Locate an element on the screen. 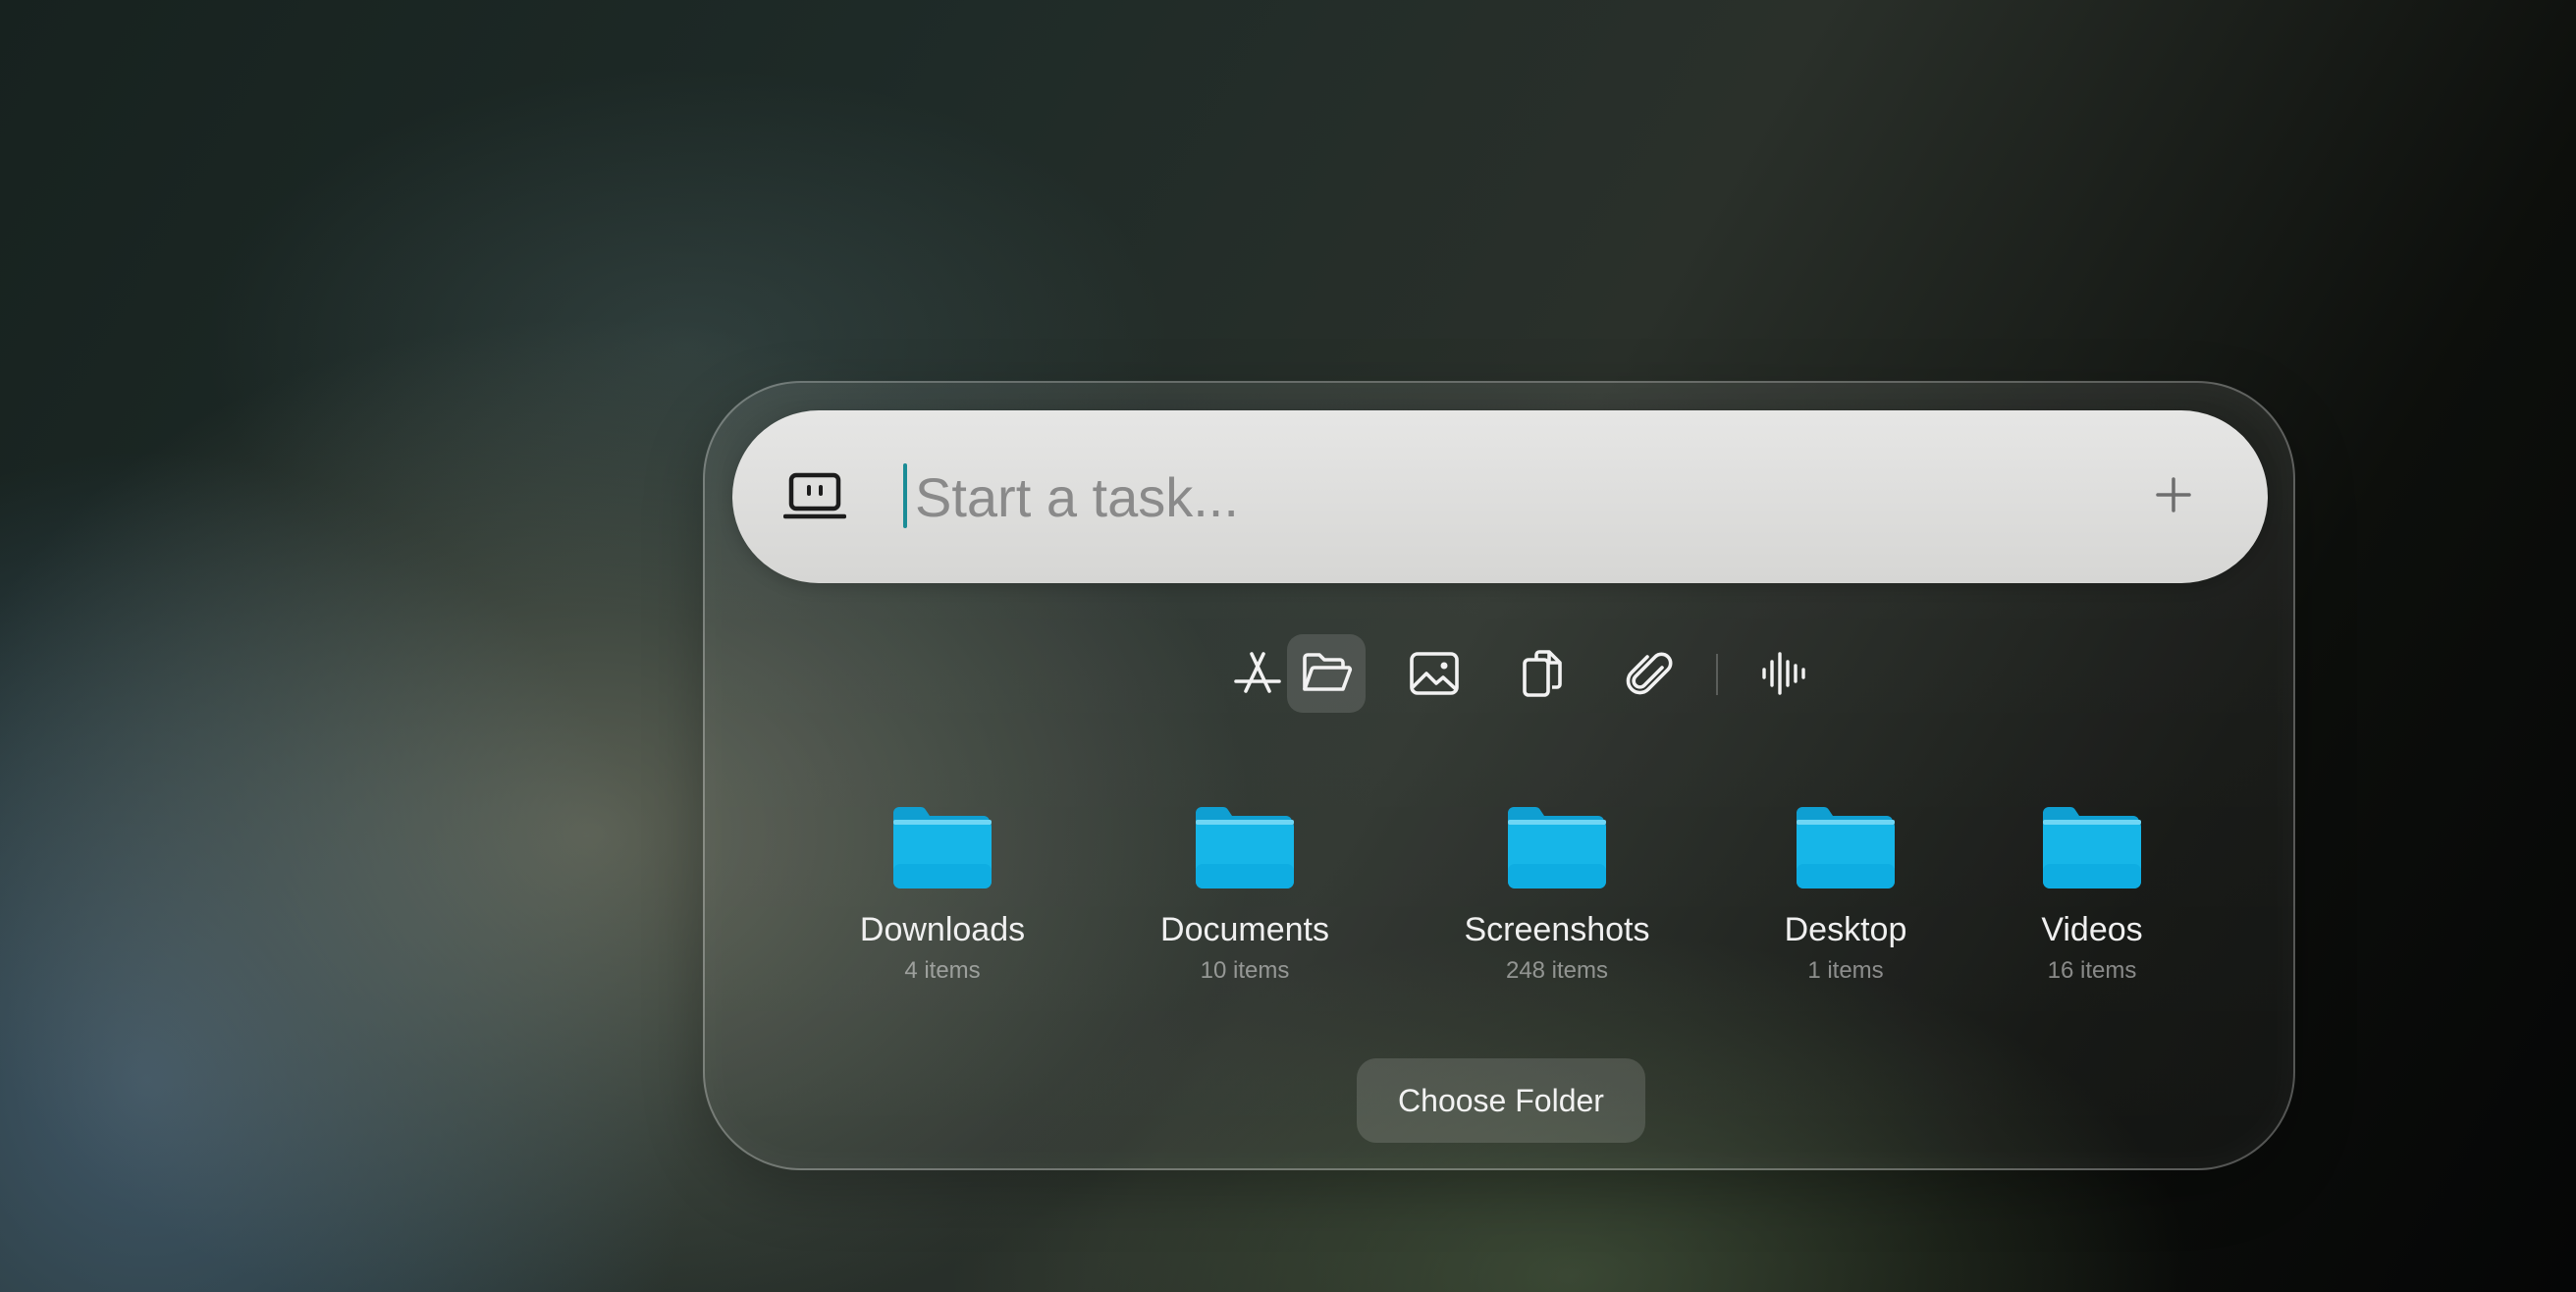 The width and height of the screenshot is (2576, 1292). folder-item-downloads: Downloads 4 items is located at coordinates (942, 894).